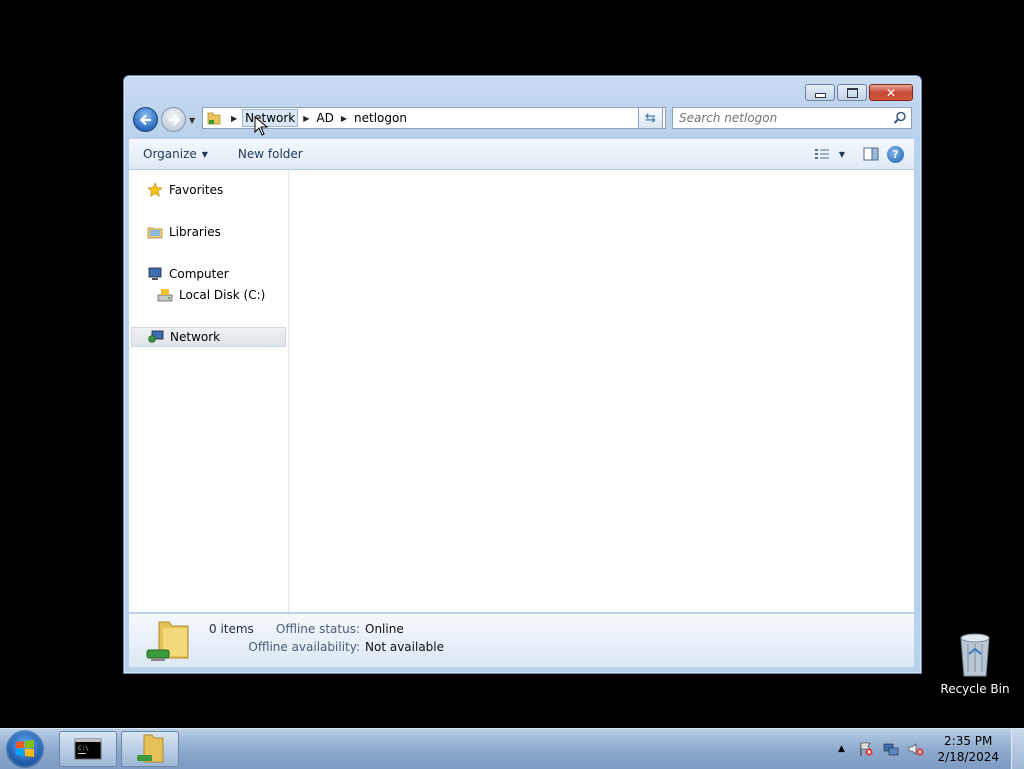 The image size is (1024, 769). What do you see at coordinates (866, 749) in the screenshot?
I see `action-center-flag-icon` at bounding box center [866, 749].